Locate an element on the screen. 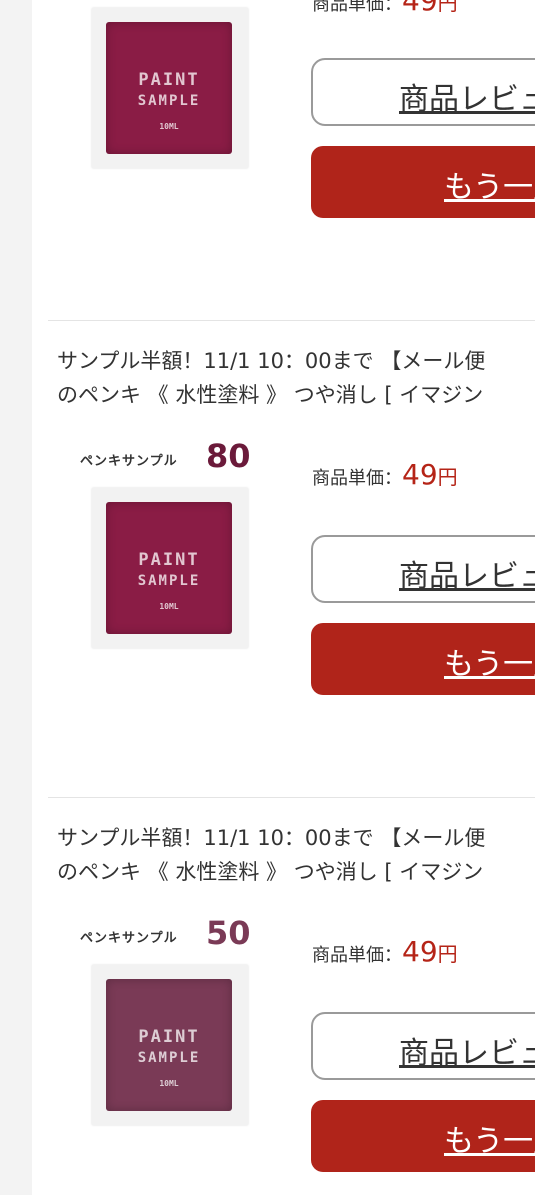  product-image-label: ペンキサンプル 50 is located at coordinates (176, 935).